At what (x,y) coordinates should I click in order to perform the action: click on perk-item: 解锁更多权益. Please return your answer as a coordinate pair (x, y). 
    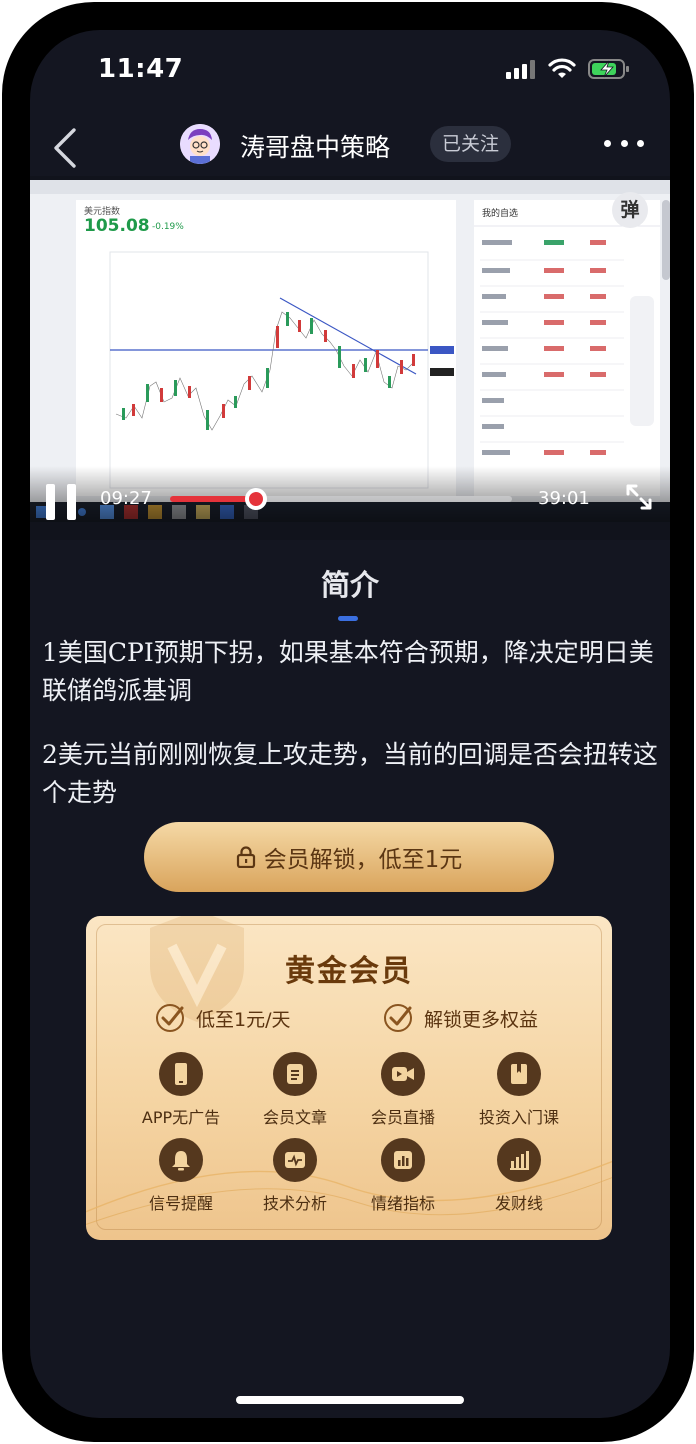
    Looking at the image, I should click on (460, 1018).